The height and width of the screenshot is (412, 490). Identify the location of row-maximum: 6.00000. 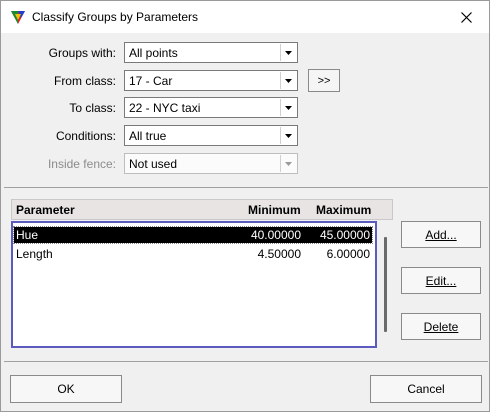
(348, 254).